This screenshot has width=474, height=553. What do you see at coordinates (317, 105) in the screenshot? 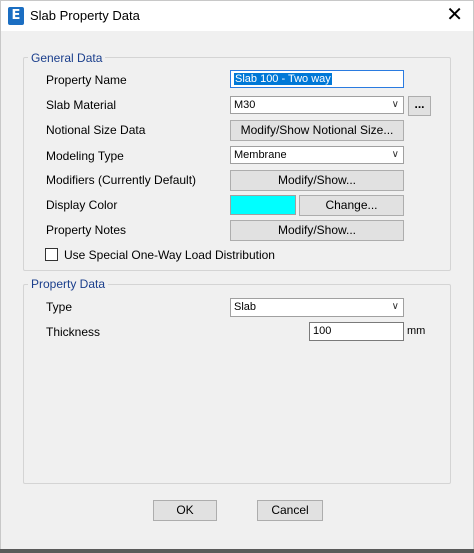
I see `slab-material-select: M30 ∨` at bounding box center [317, 105].